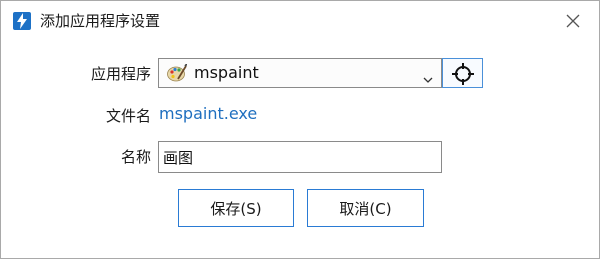 This screenshot has height=259, width=600. I want to click on filename-label: 文件名, so click(128, 116).